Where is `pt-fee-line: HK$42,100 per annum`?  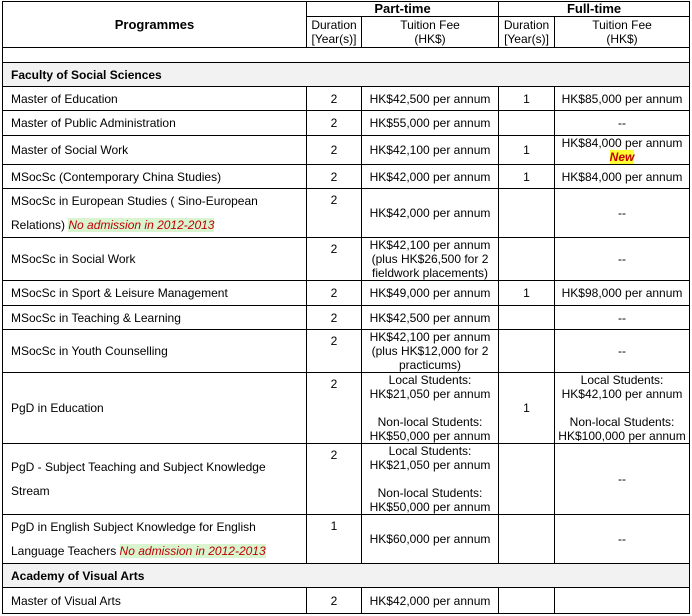
pt-fee-line: HK$42,100 per annum is located at coordinates (430, 150).